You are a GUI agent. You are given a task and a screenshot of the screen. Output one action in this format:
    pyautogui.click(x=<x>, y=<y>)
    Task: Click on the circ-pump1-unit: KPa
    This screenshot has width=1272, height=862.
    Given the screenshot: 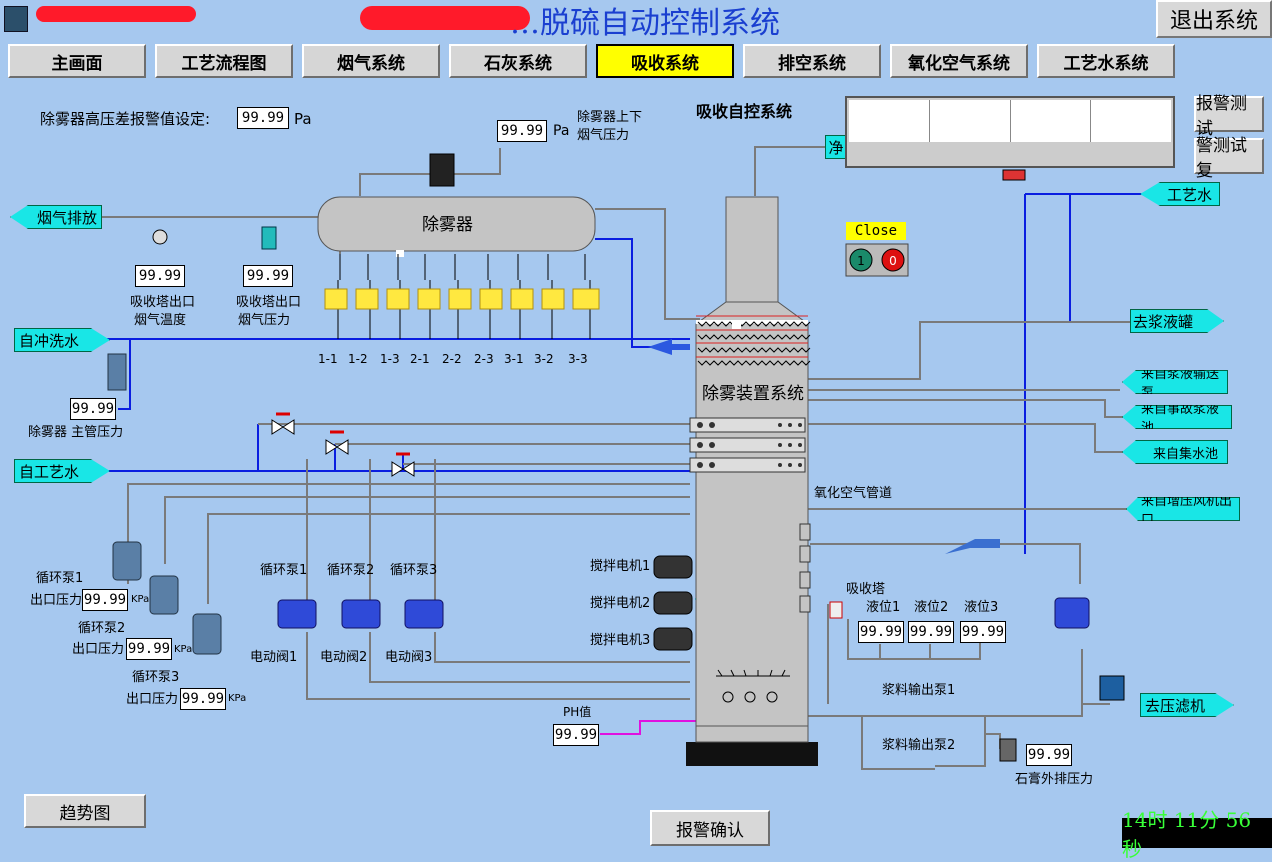 What is the action you would take?
    pyautogui.click(x=140, y=599)
    